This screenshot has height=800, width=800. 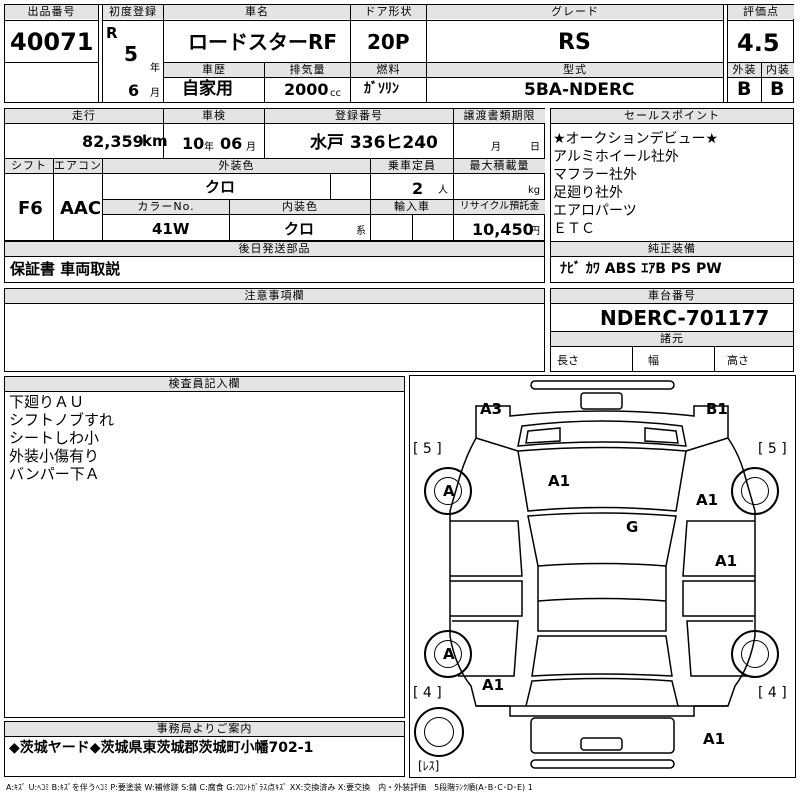 I want to click on year-unit: 年, so click(x=155, y=68).